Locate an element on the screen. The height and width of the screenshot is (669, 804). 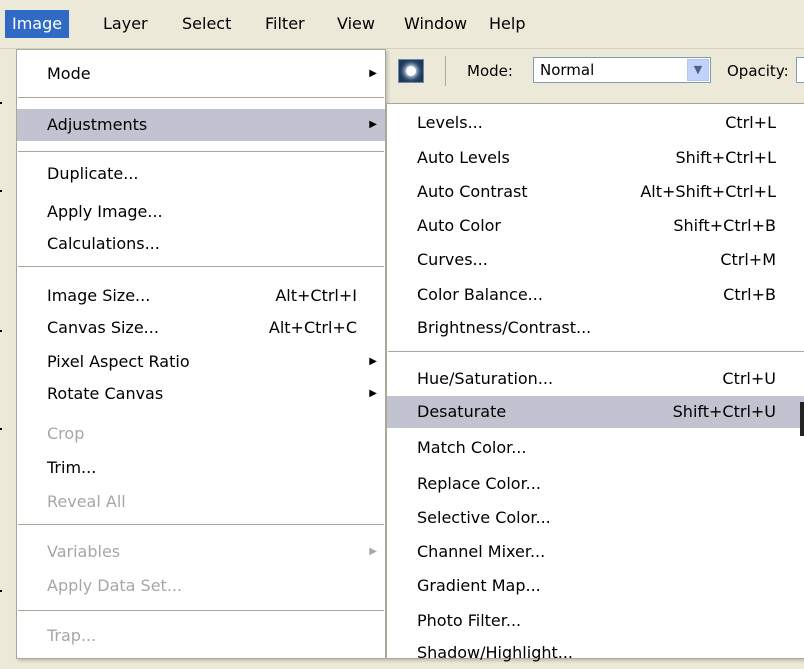
menu-help: Help is located at coordinates (507, 24).